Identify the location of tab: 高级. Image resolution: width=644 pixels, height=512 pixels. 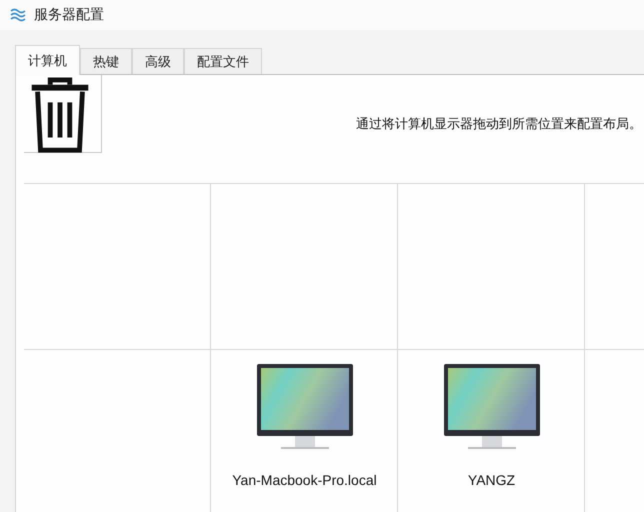
(158, 61).